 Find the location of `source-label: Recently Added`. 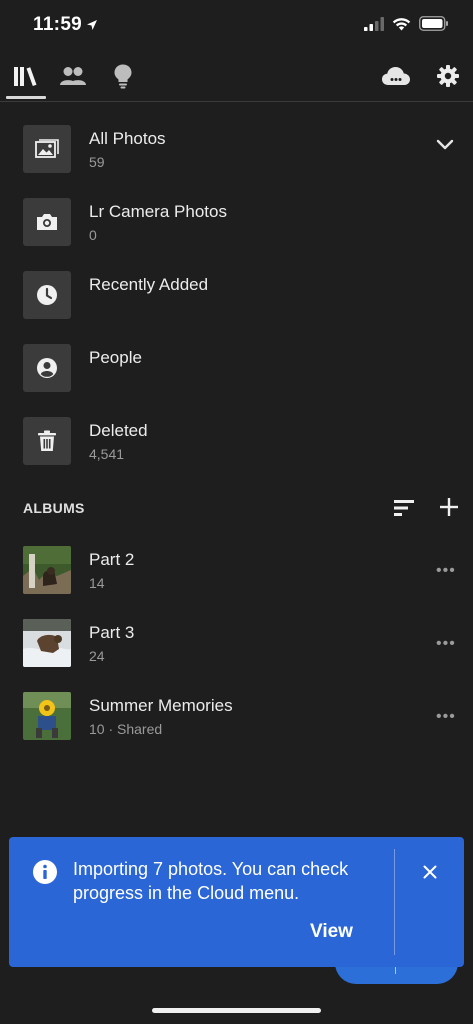

source-label: Recently Added is located at coordinates (149, 284).